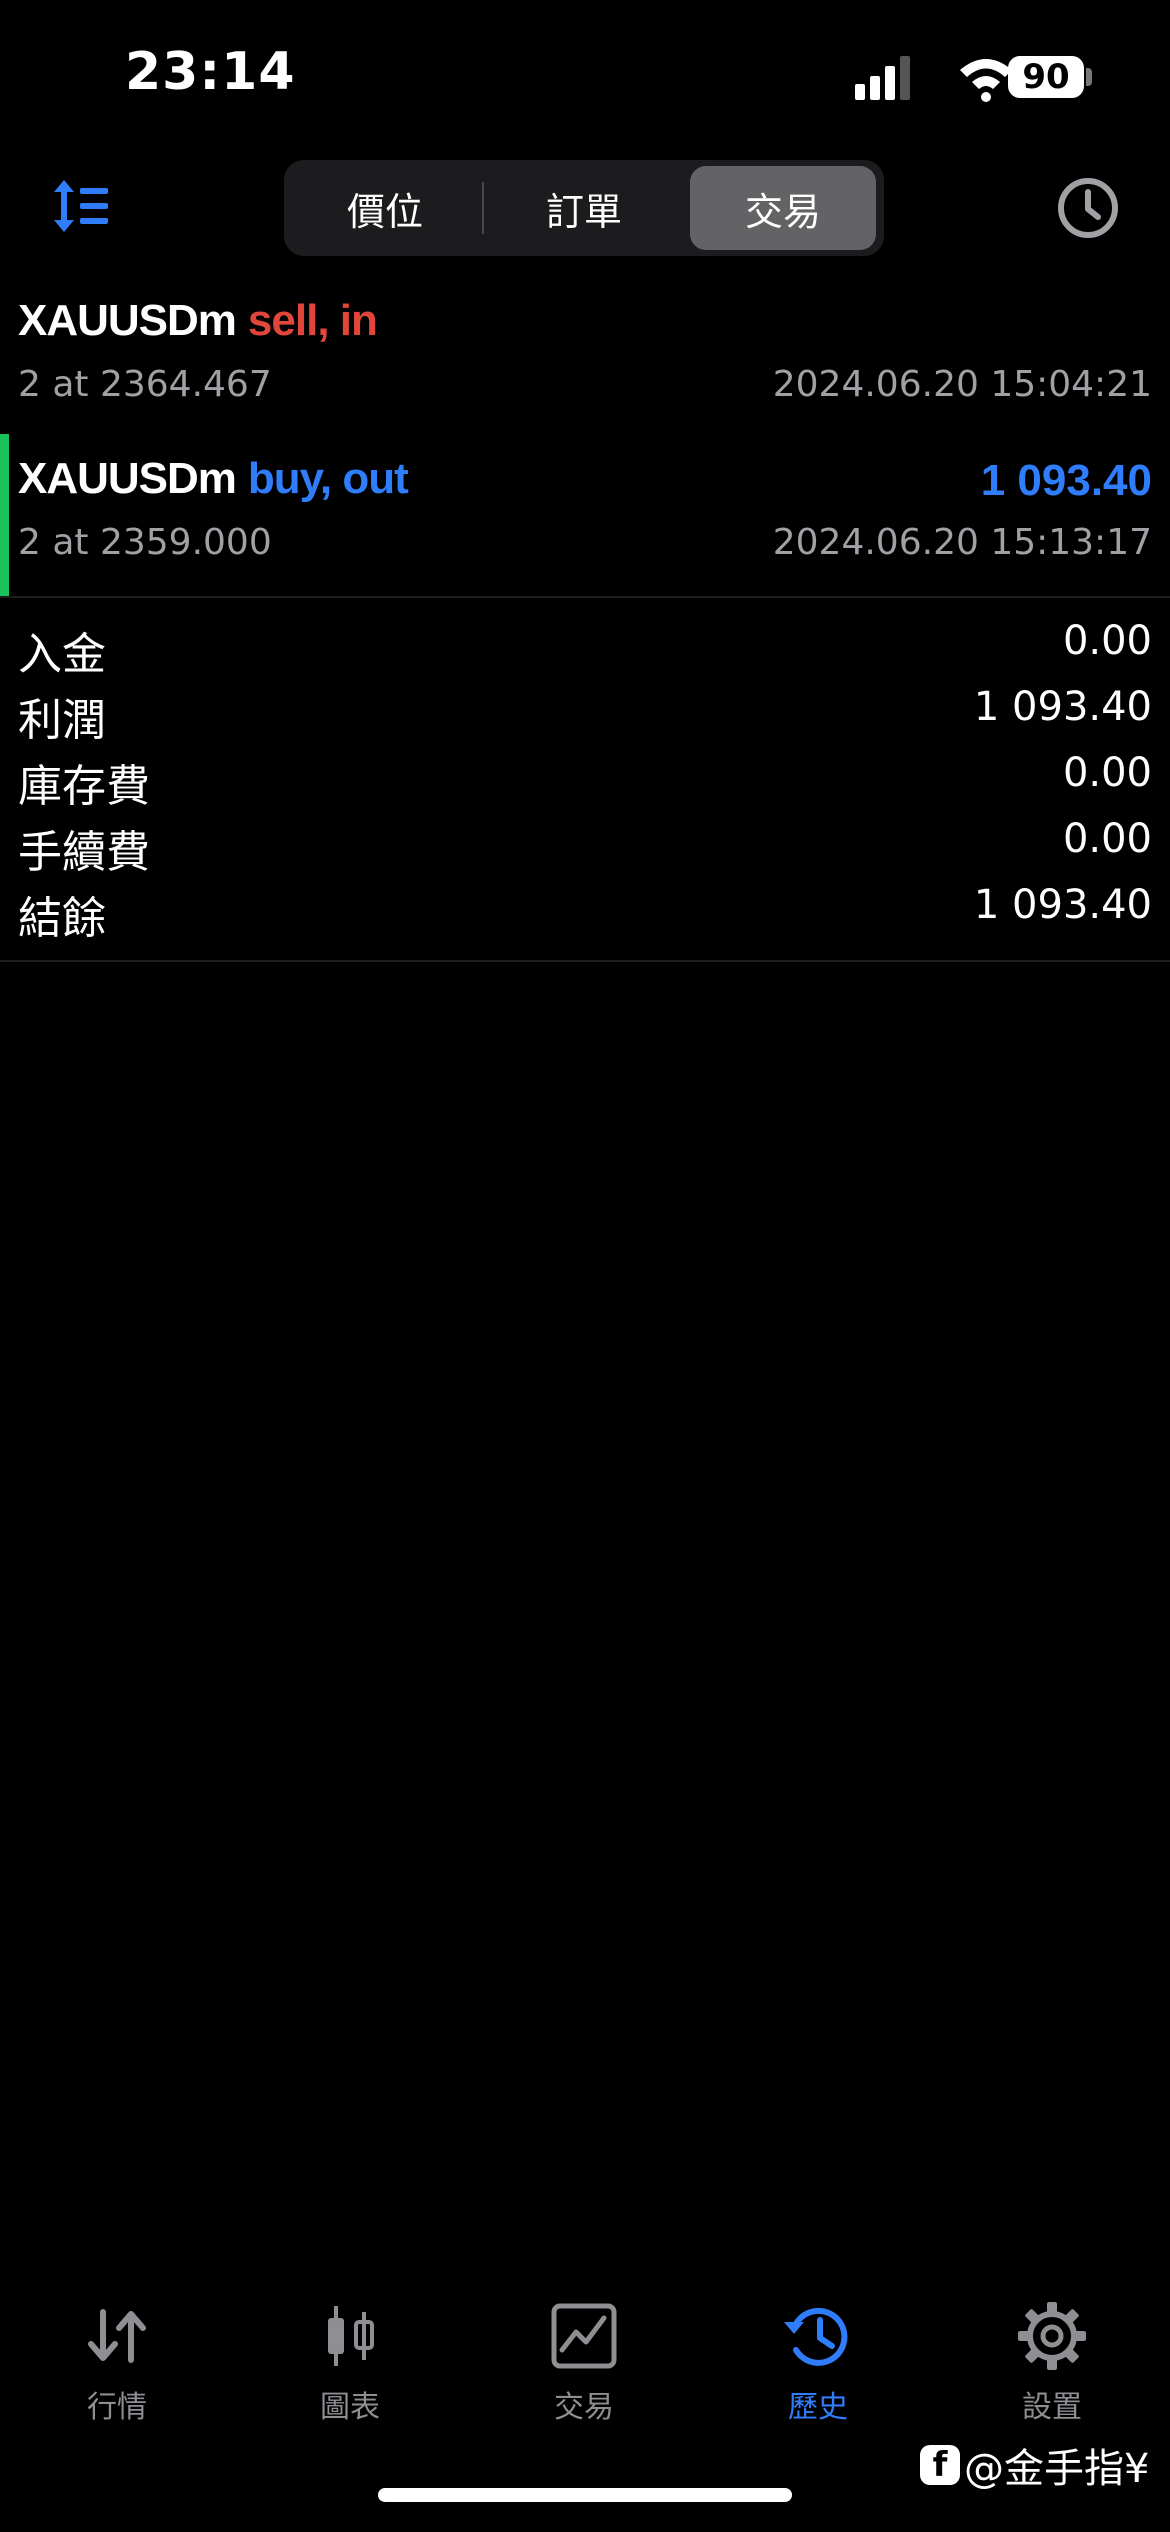  What do you see at coordinates (62, 720) in the screenshot?
I see `summary-label: 利潤` at bounding box center [62, 720].